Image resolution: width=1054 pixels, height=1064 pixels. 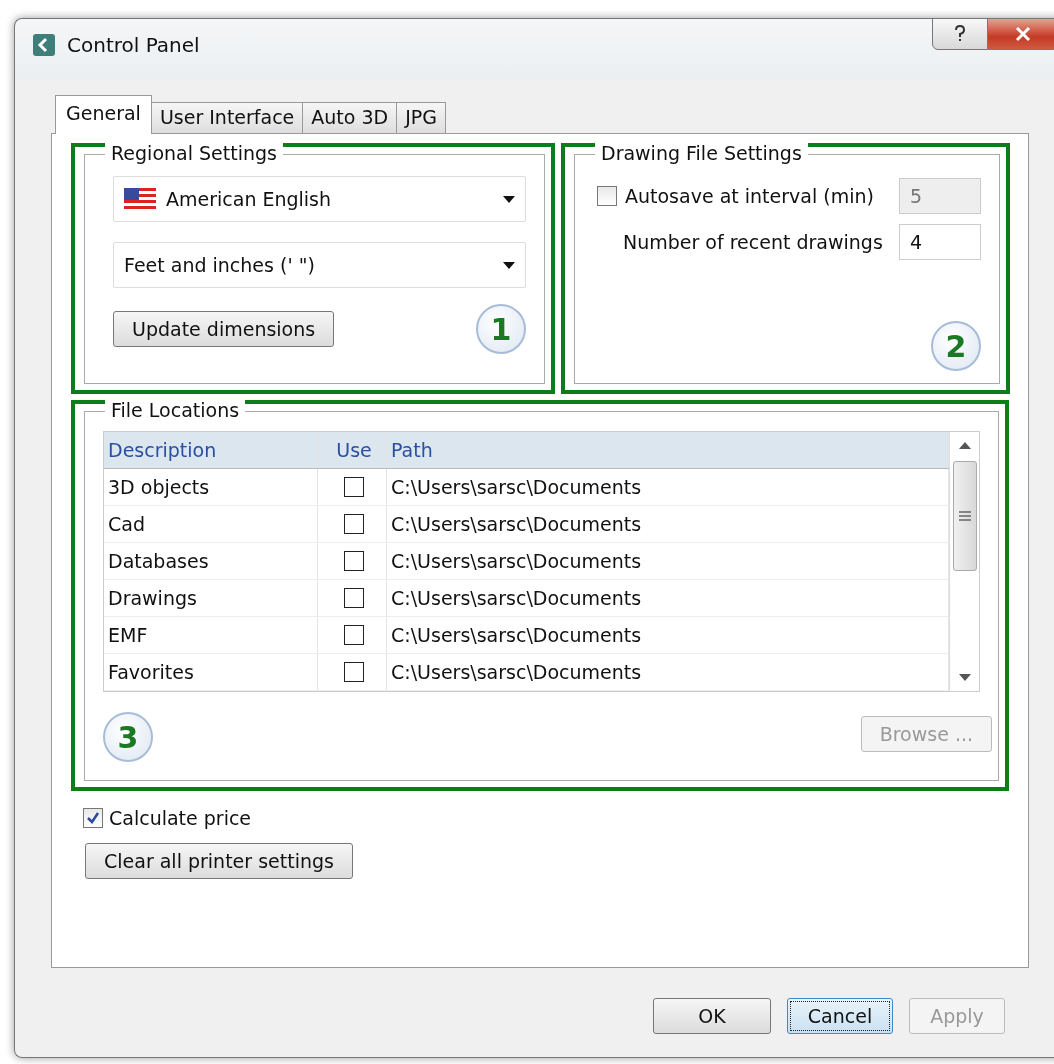 I want to click on column-header: Path, so click(x=668, y=450).